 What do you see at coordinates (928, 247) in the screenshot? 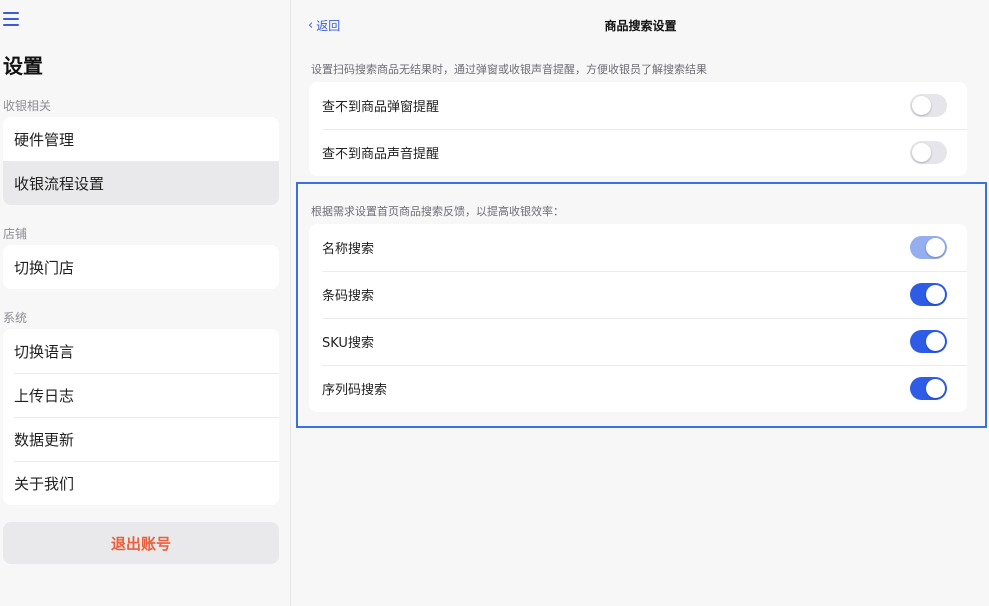
I see `name-search-toggle` at bounding box center [928, 247].